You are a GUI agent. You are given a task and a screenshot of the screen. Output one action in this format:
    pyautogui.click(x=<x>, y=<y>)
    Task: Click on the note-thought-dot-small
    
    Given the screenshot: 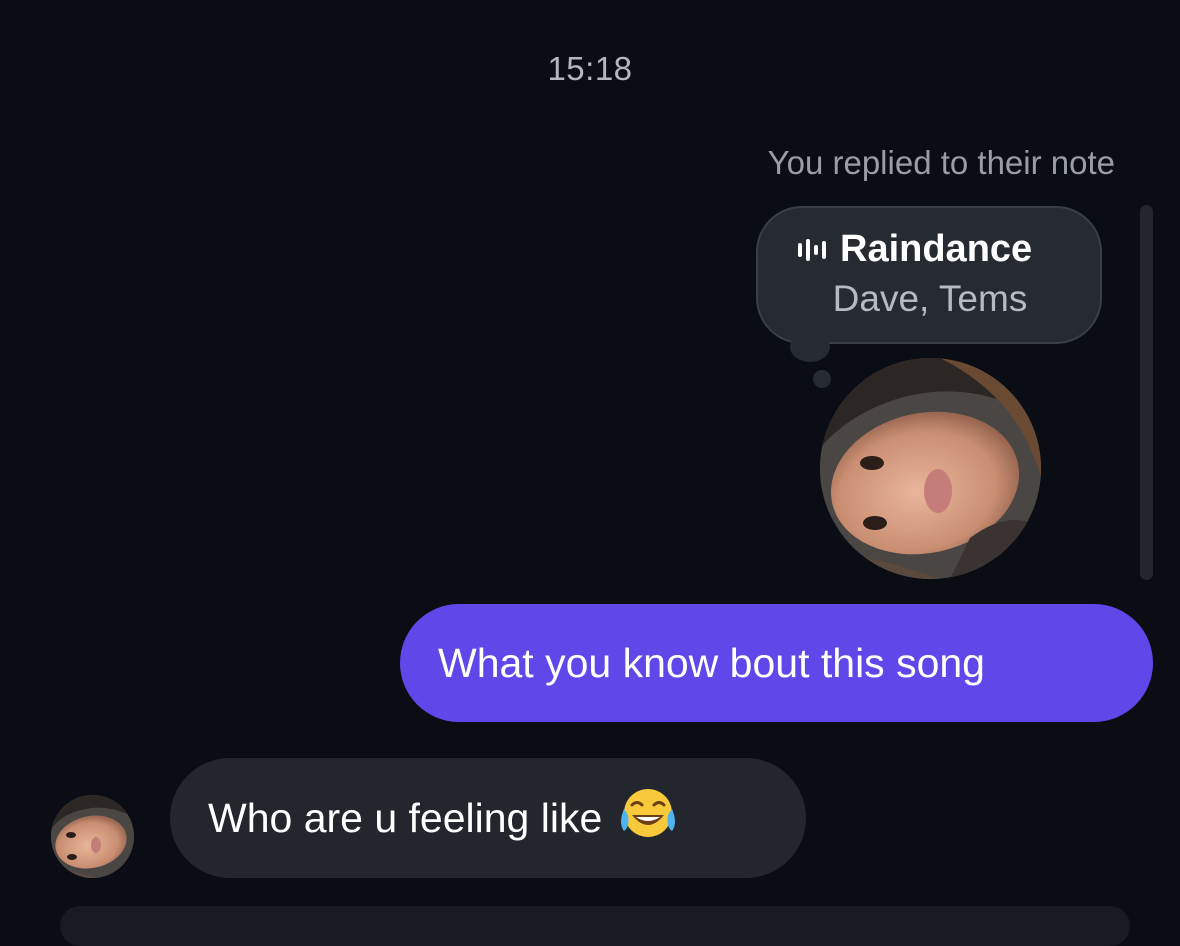 What is the action you would take?
    pyautogui.click(x=822, y=379)
    